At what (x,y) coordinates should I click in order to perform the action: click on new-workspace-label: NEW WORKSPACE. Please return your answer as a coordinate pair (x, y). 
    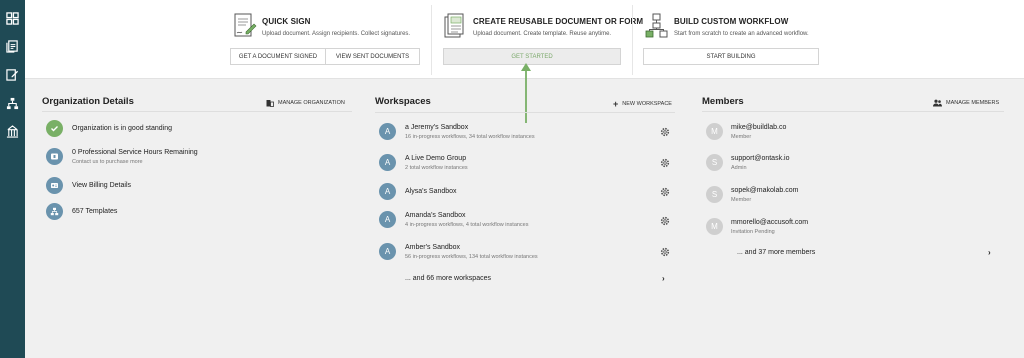
    Looking at the image, I should click on (647, 104).